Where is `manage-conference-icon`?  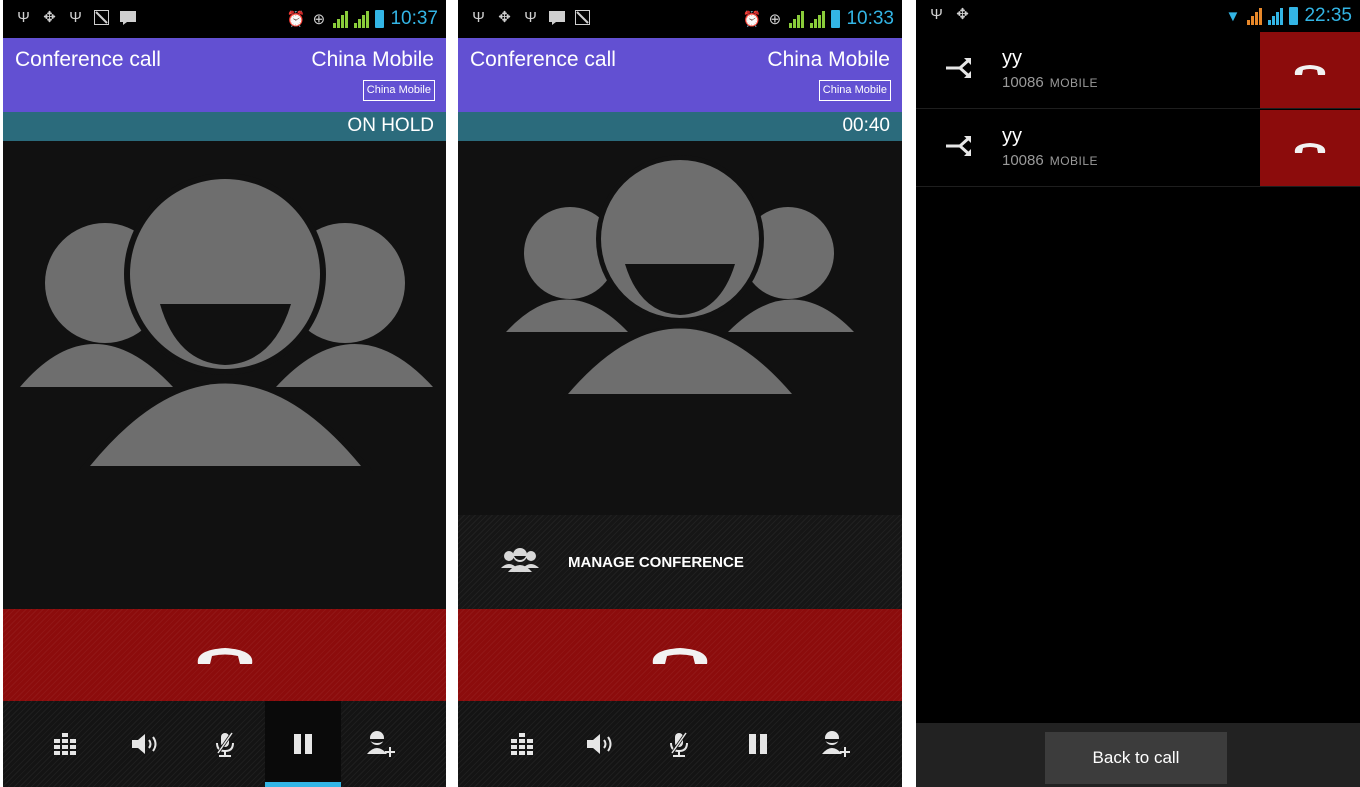
manage-conference-icon is located at coordinates (520, 560).